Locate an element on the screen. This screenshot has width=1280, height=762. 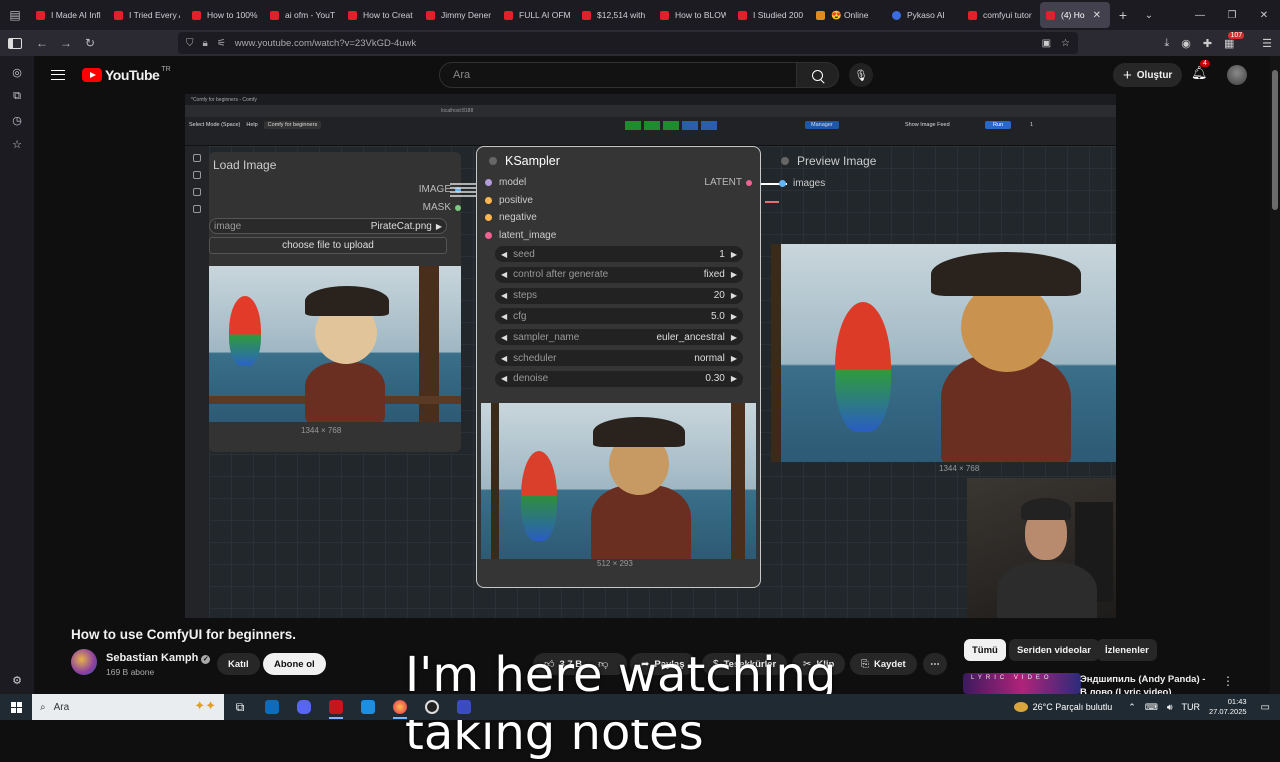
guide-menu-button is located at coordinates (58, 75).